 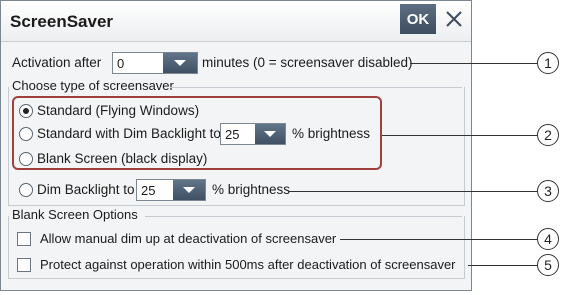 What do you see at coordinates (307, 62) in the screenshot?
I see `activation-suffix: minutes (0 = screensaver disabled)` at bounding box center [307, 62].